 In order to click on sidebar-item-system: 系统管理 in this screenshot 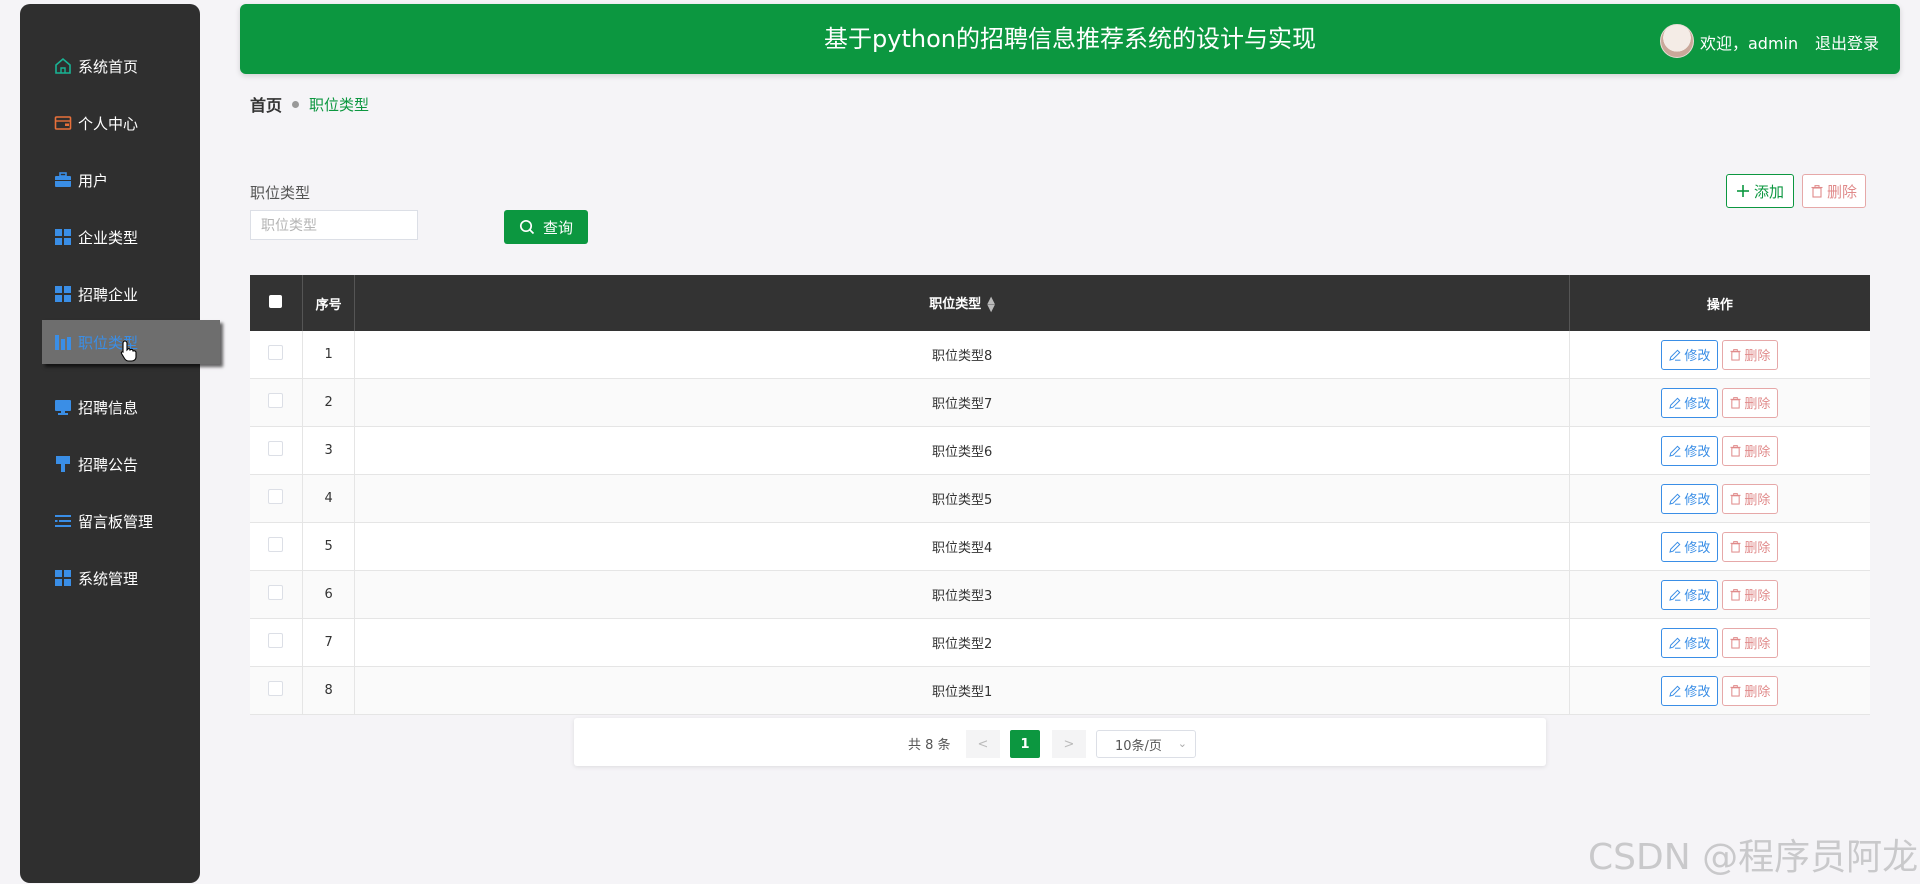, I will do `click(110, 578)`.